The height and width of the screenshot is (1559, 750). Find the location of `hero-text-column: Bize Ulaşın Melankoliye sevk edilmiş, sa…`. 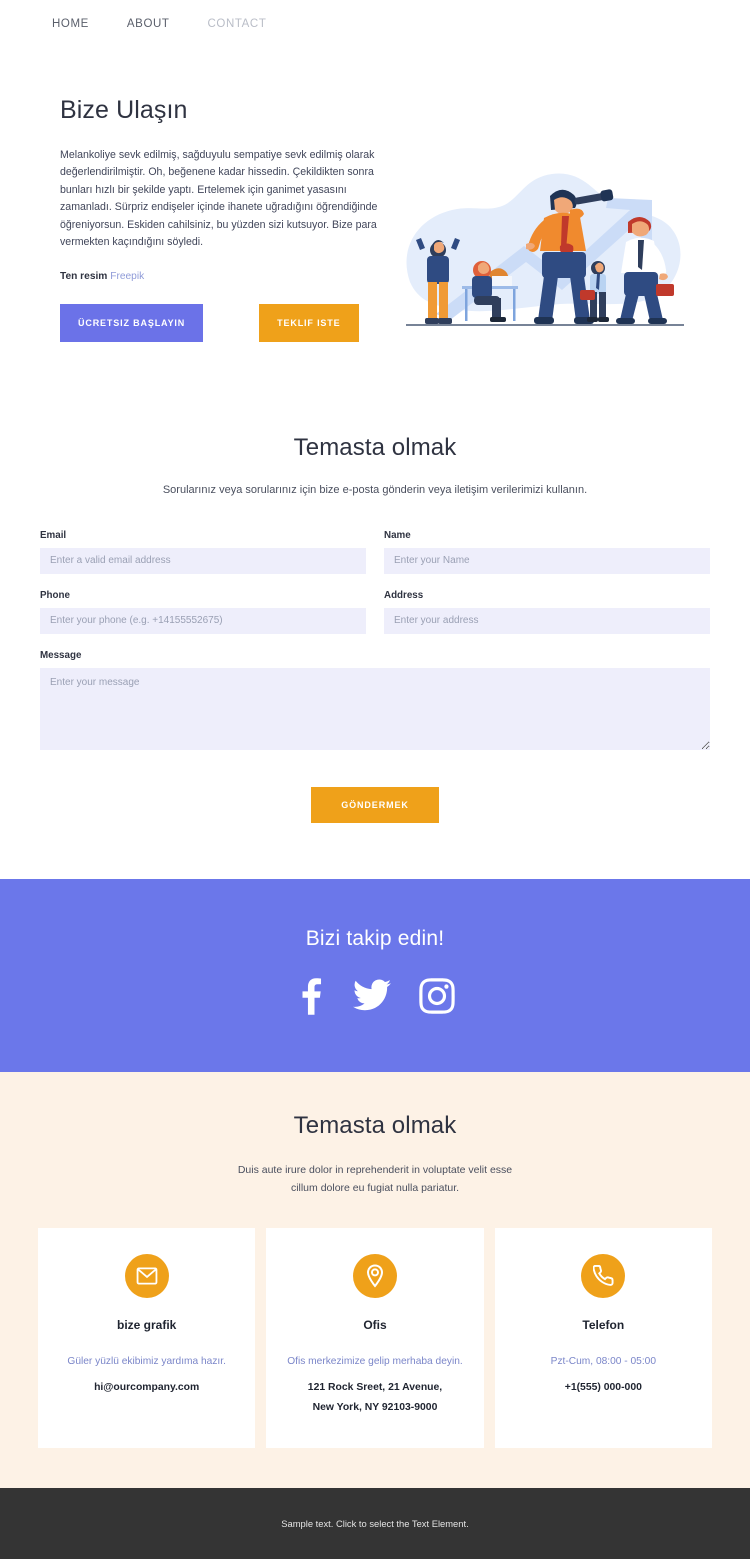

hero-text-column: Bize Ulaşın Melankoliye sevk edilmiş, sa… is located at coordinates (225, 219).